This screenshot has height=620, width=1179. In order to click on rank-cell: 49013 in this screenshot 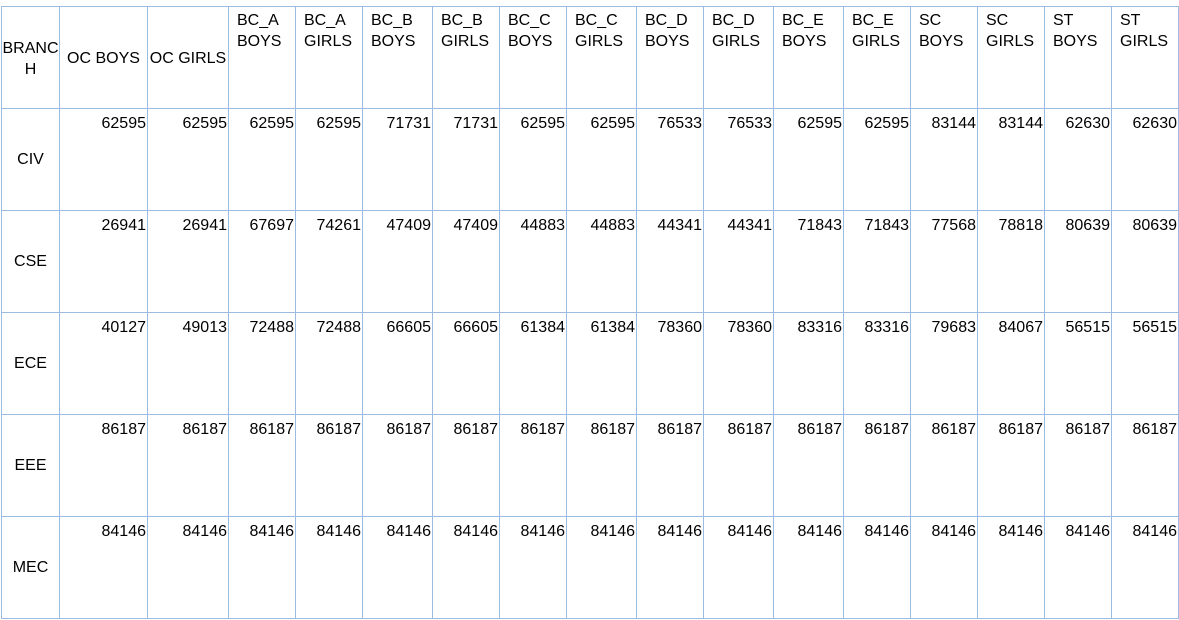, I will do `click(188, 363)`.